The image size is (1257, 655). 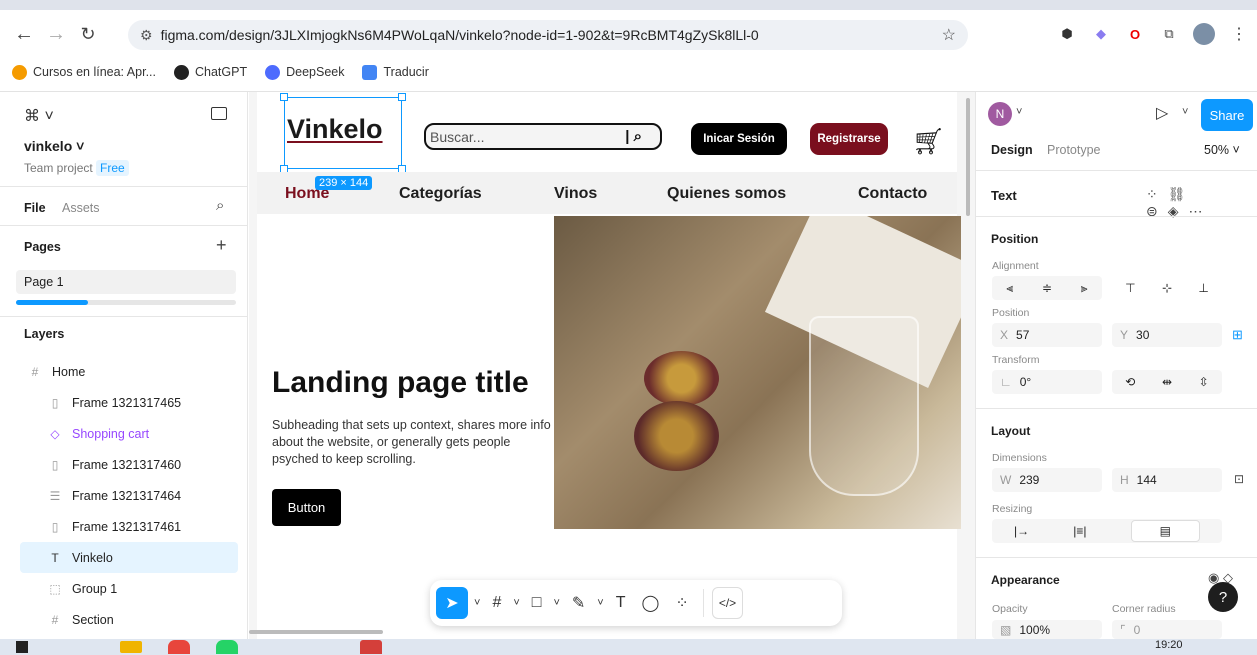 I want to click on plan-badge: Free, so click(x=112, y=168).